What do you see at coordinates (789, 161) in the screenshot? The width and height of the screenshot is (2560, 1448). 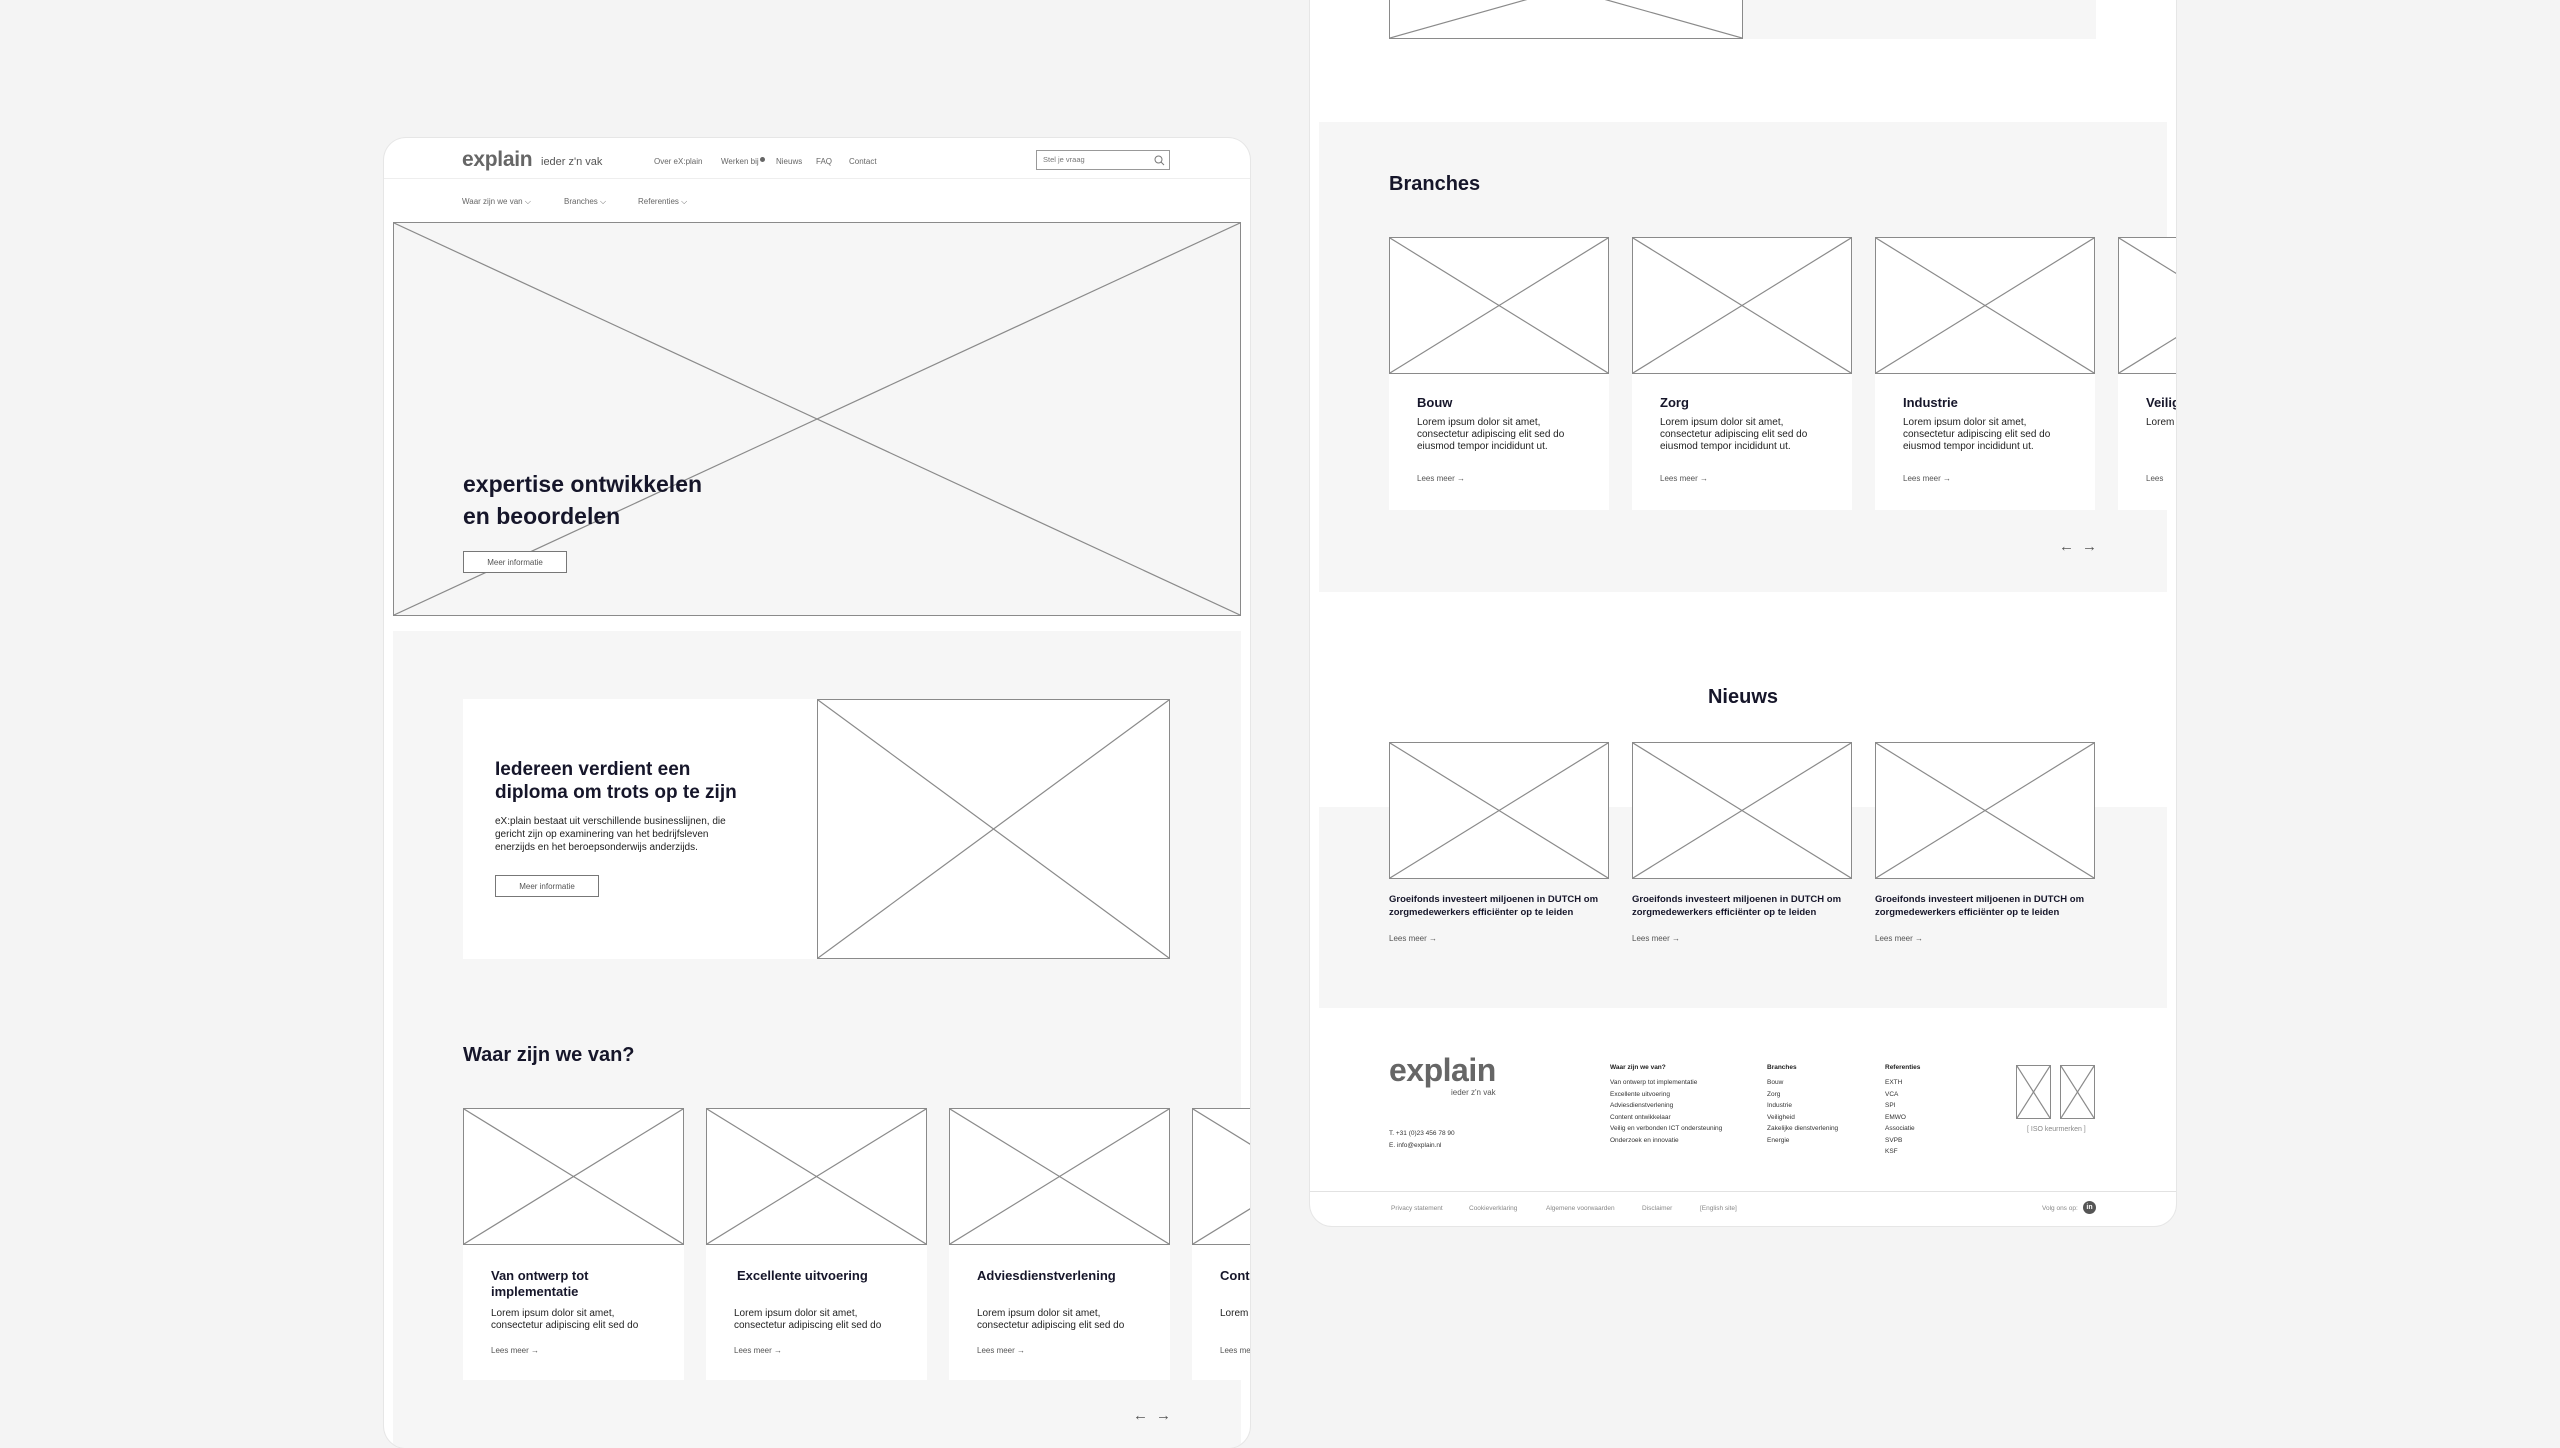 I see `nav-nieuws: Nieuws` at bounding box center [789, 161].